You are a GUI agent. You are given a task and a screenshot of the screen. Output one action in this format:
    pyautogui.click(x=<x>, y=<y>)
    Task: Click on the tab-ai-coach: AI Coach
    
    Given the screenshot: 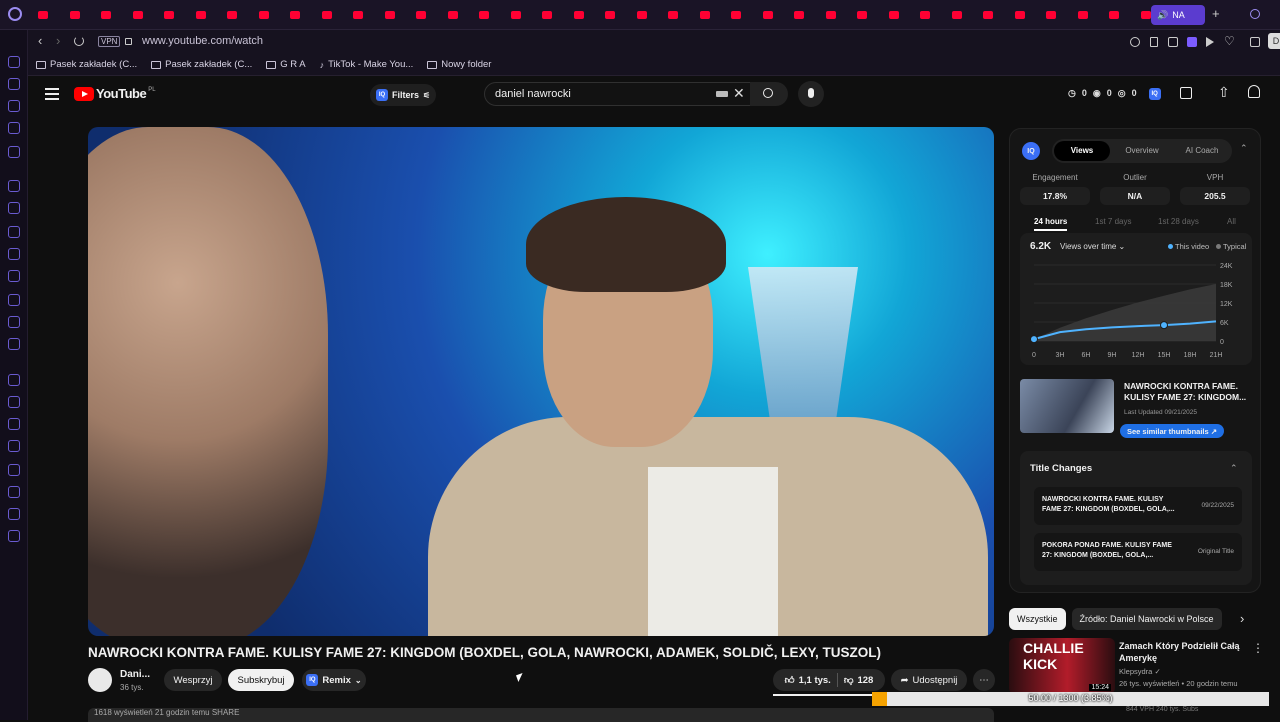 What is the action you would take?
    pyautogui.click(x=1202, y=151)
    